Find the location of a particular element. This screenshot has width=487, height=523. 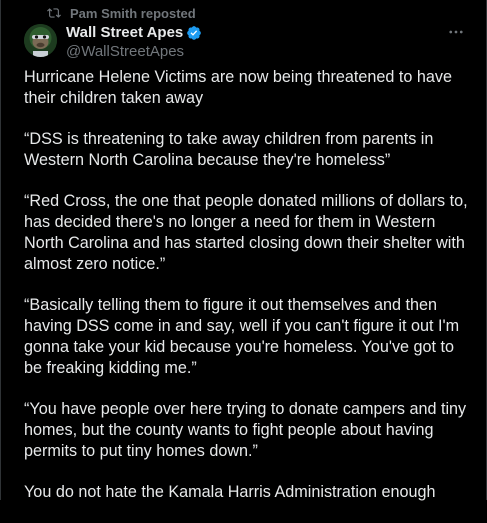

author-display-name: Wall Street Apes is located at coordinates (124, 33).